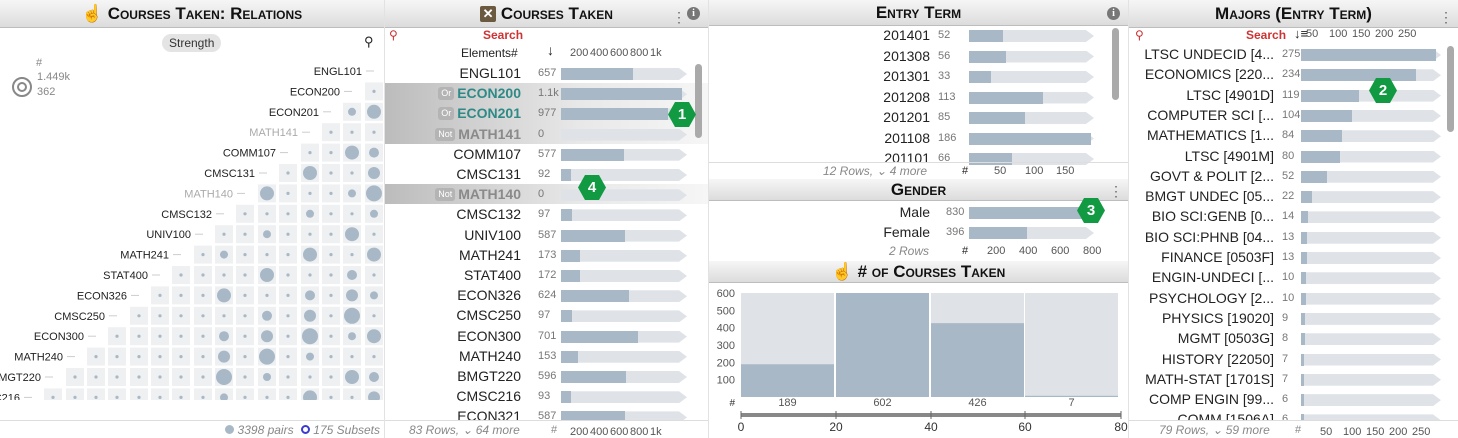 The image size is (1458, 438). Describe the element at coordinates (1293, 135) in the screenshot. I see `major-row: MATHEMATICS [1... 84` at that location.